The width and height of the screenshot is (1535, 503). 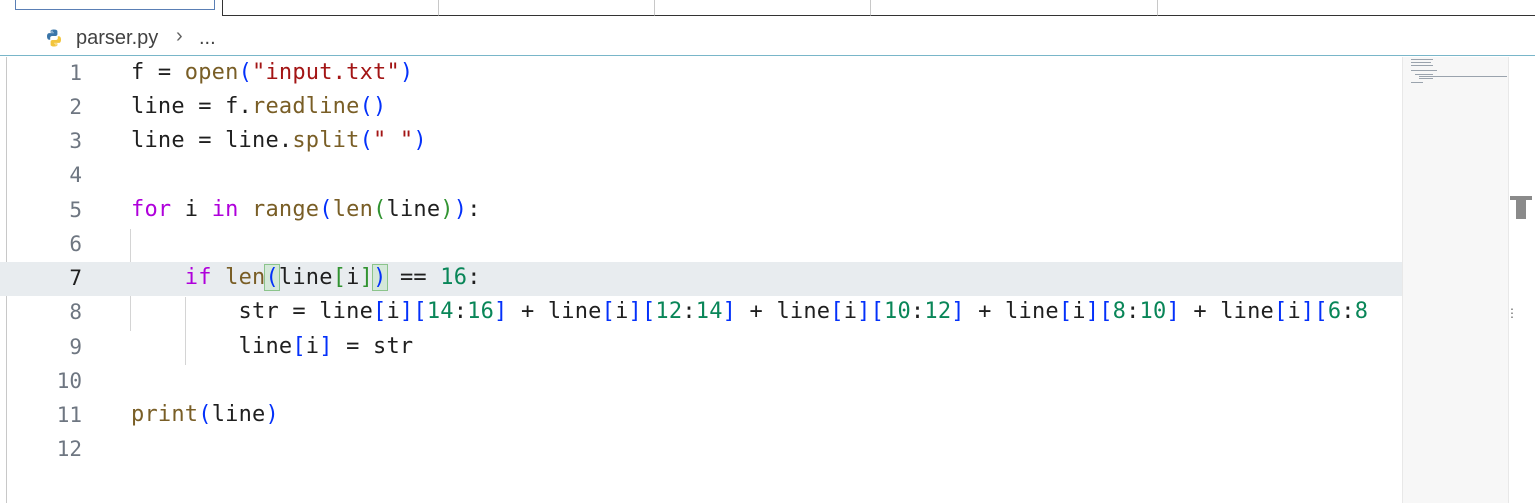 I want to click on code-text: for i in range(len(line)):, so click(x=306, y=209).